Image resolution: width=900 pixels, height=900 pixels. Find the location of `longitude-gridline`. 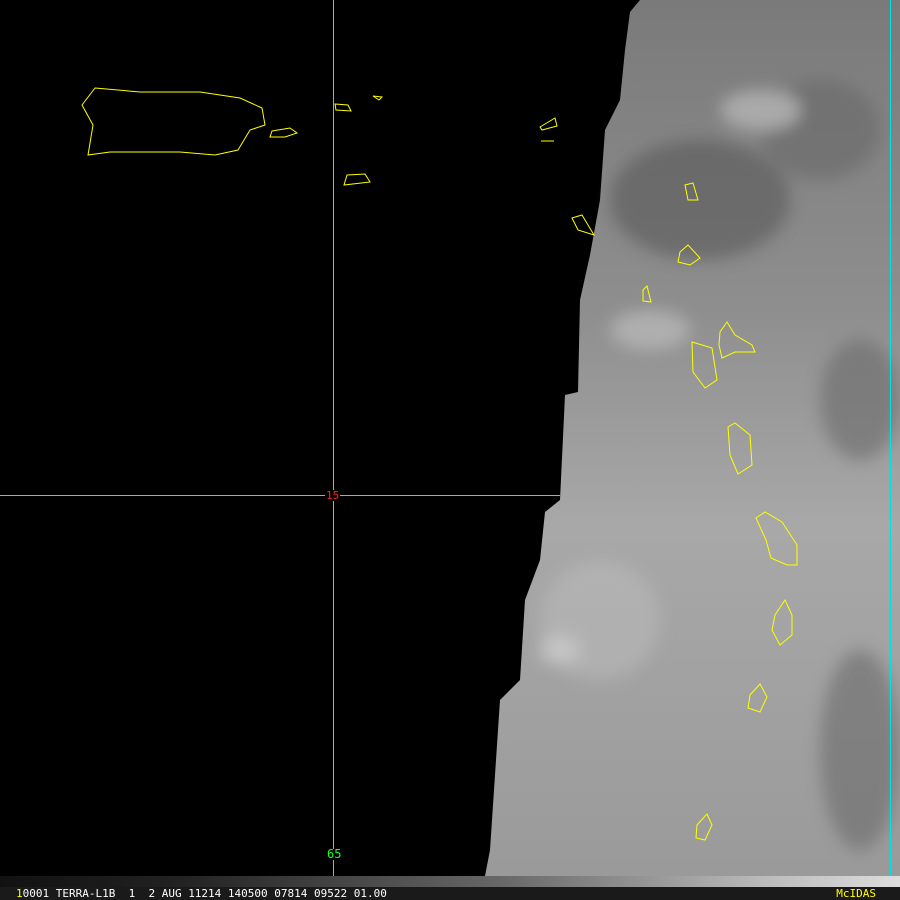

longitude-gridline is located at coordinates (333, 438).